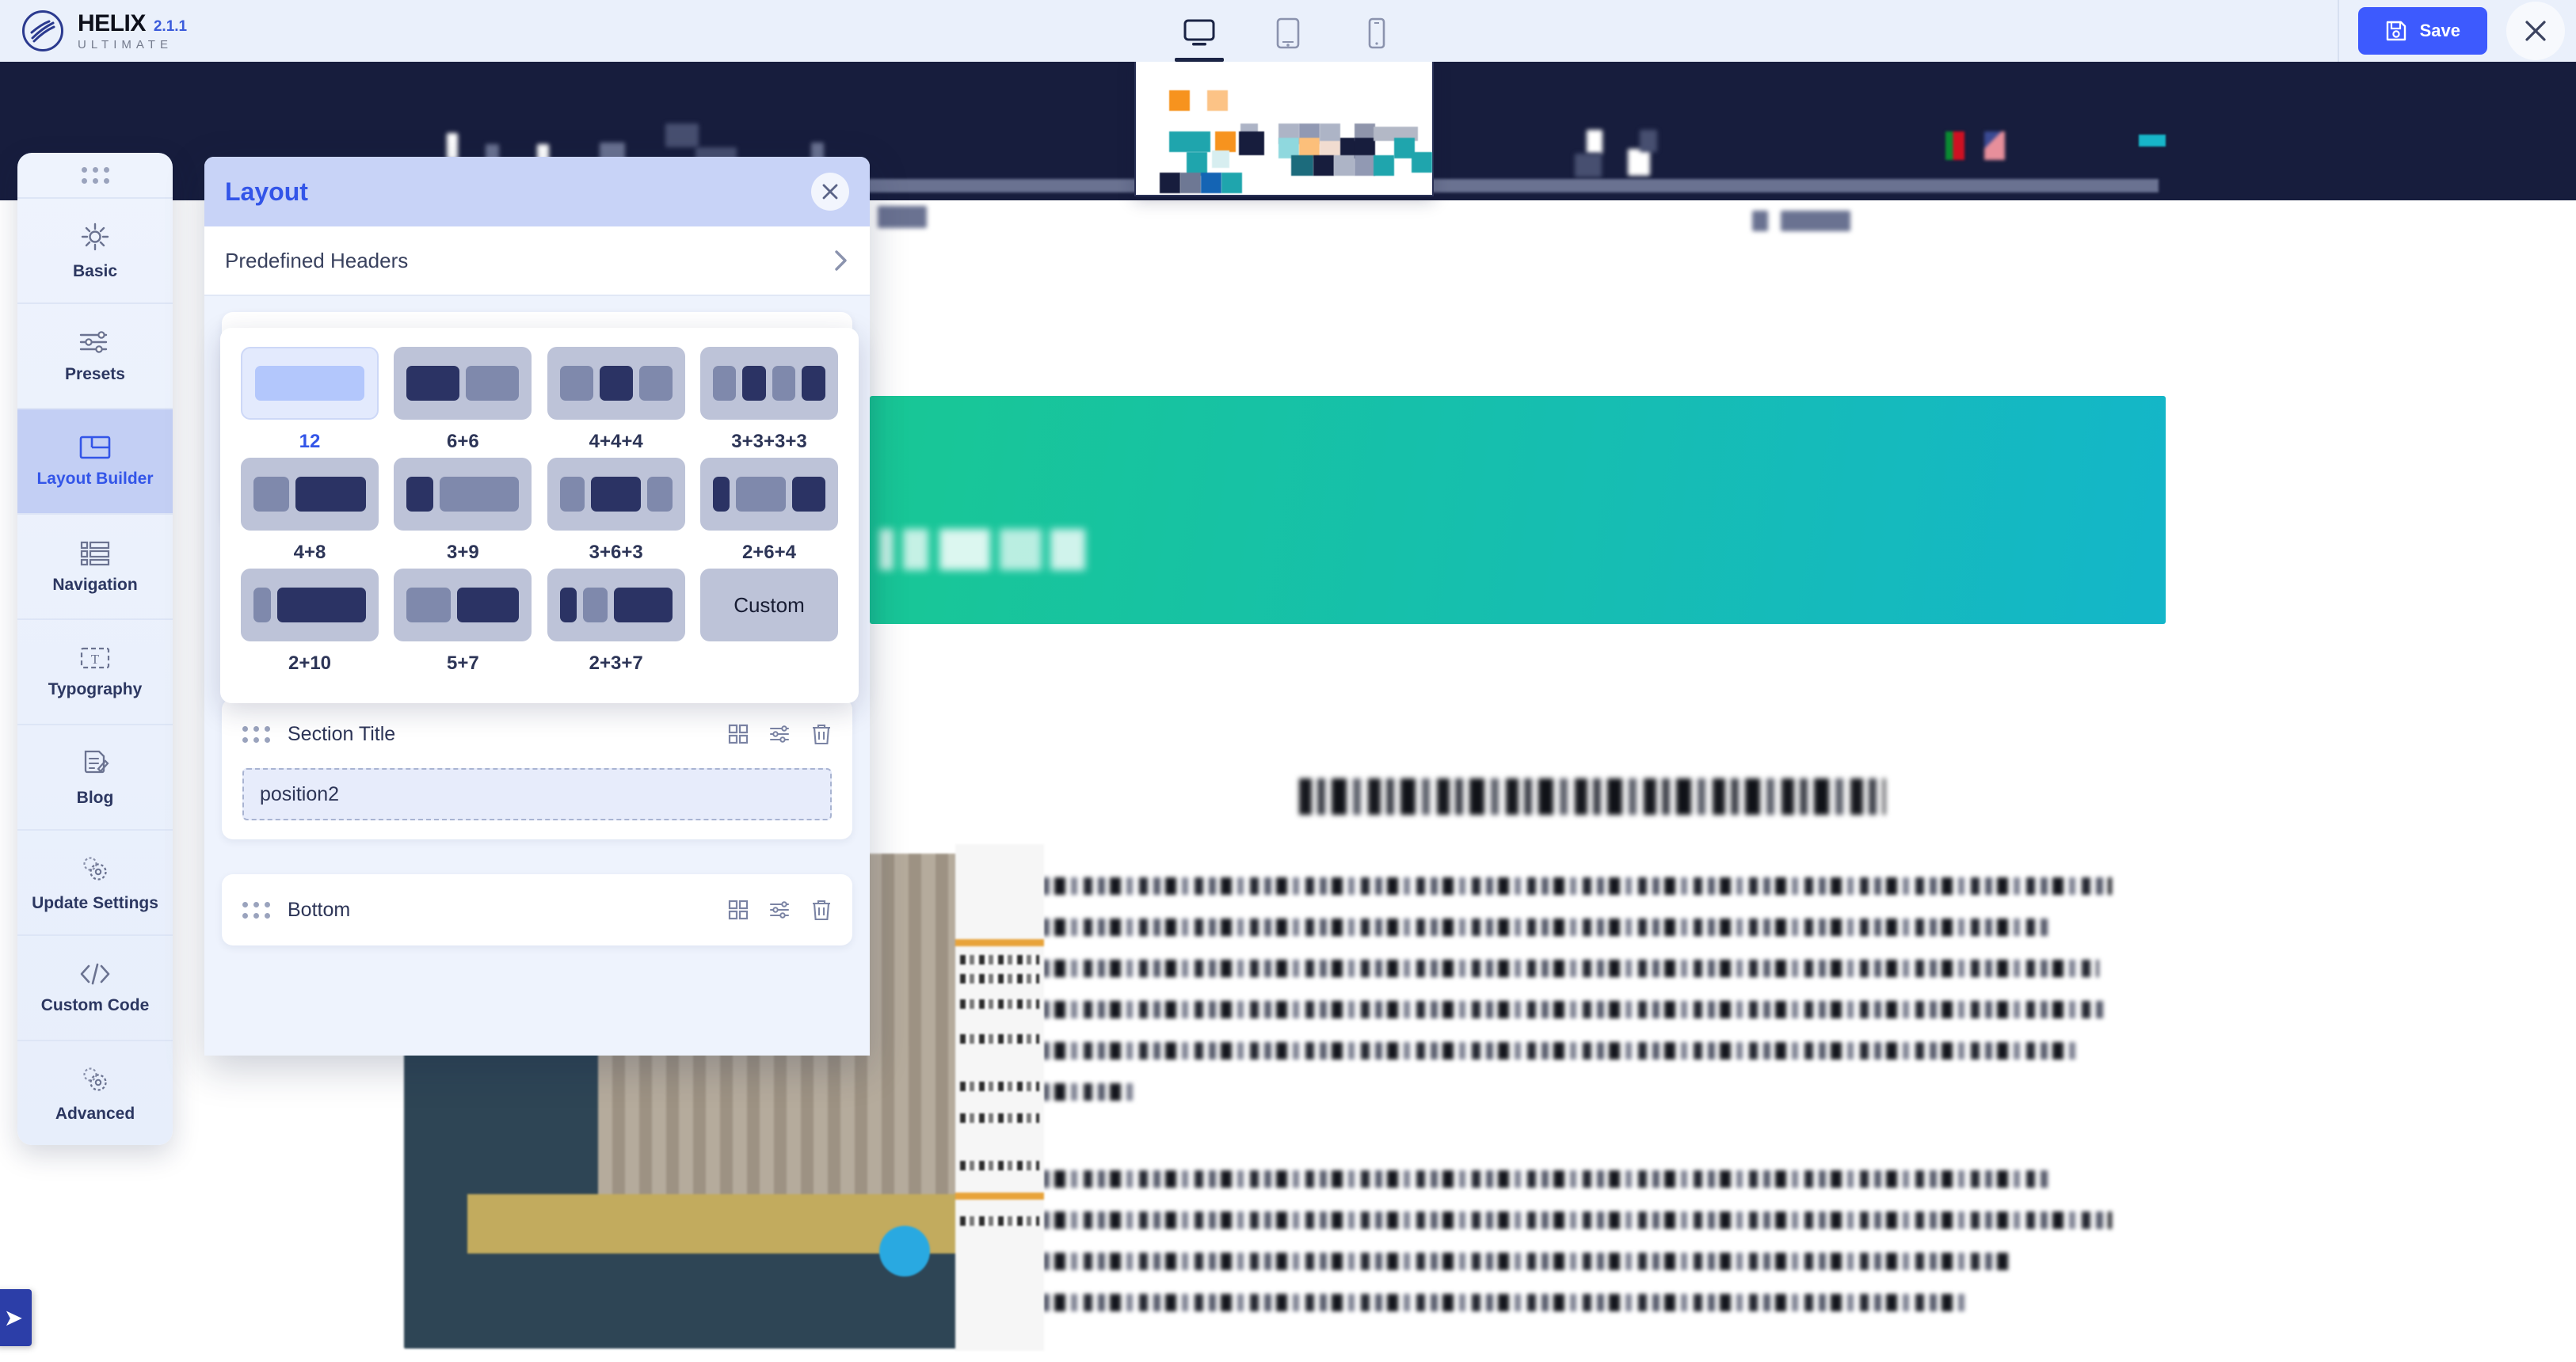 Image resolution: width=2576 pixels, height=1362 pixels. What do you see at coordinates (616, 400) in the screenshot?
I see `grid-option-4-4-4: 4+4+4` at bounding box center [616, 400].